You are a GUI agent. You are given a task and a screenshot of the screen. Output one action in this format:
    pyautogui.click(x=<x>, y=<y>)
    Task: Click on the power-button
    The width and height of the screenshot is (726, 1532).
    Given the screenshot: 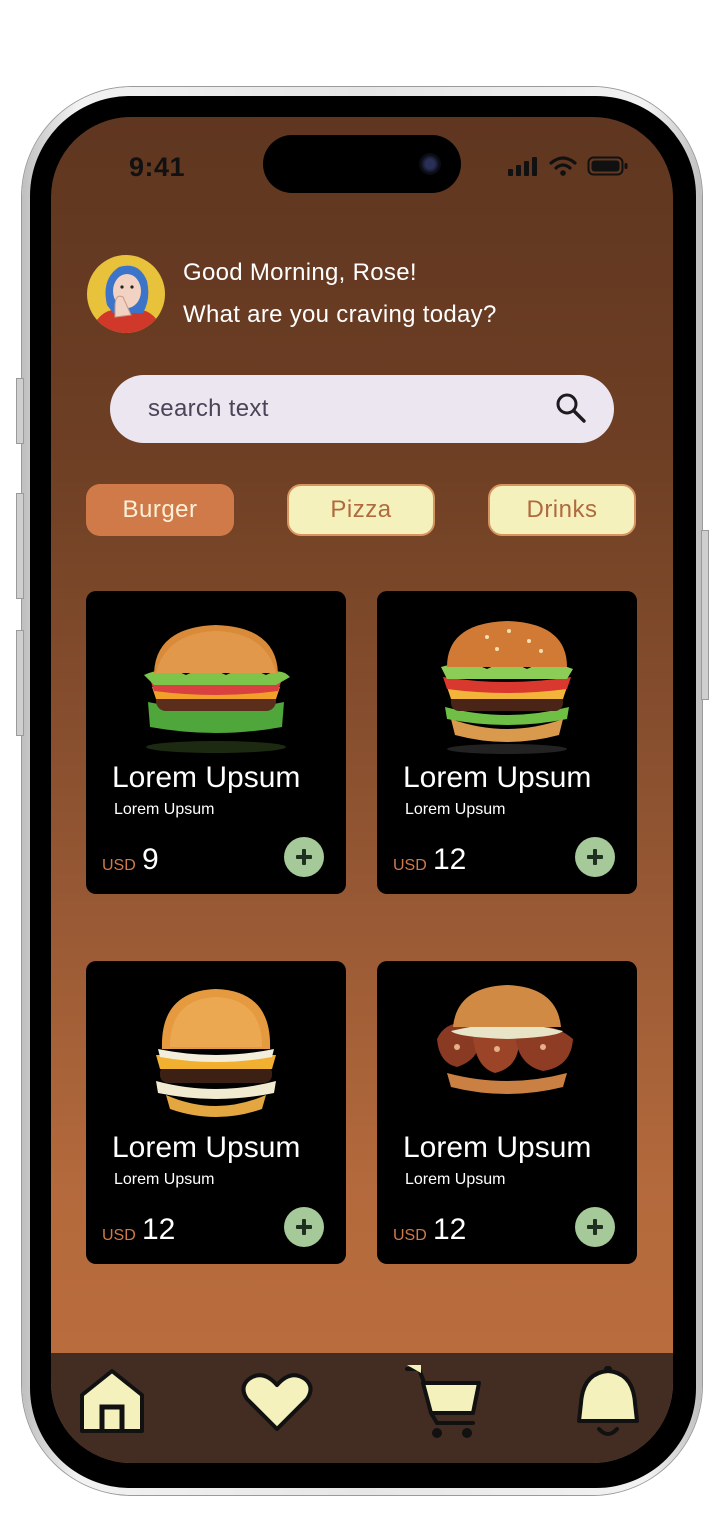 What is the action you would take?
    pyautogui.click(x=705, y=615)
    